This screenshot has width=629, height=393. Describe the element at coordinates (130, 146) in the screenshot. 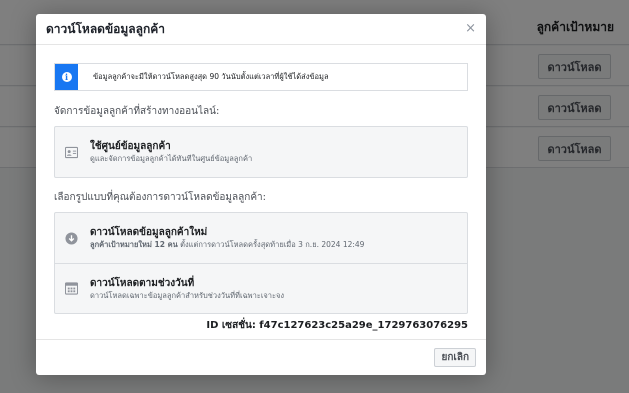

I see `crm-option-title: ใช้ศูนย์ข้อมูลลูกค้า` at that location.